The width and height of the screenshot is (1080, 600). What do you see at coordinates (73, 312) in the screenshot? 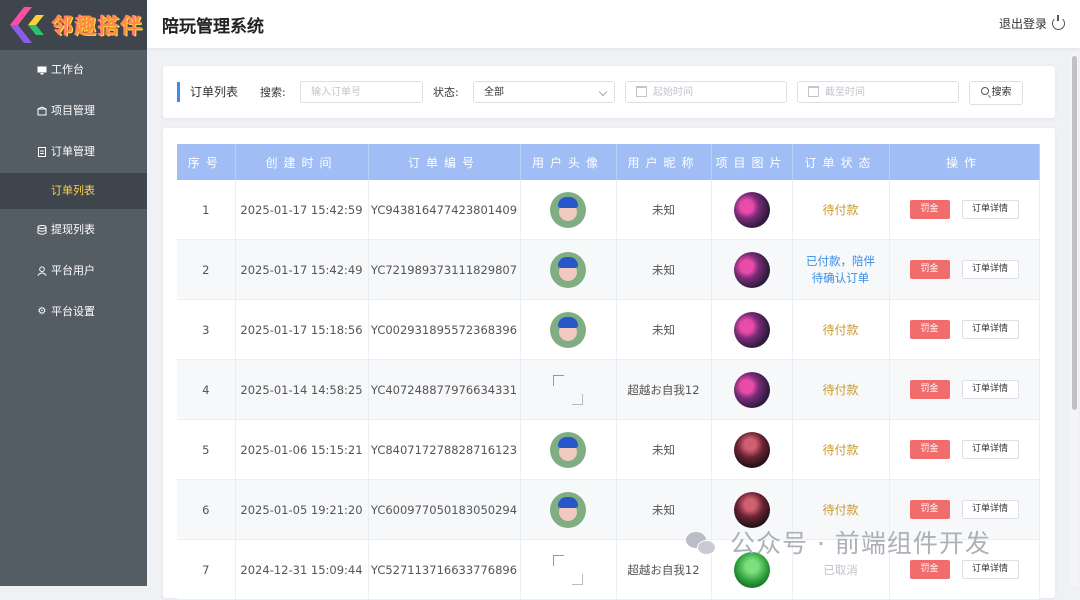
I see `sidebar-item-settings: ⚙ 平台设置` at bounding box center [73, 312].